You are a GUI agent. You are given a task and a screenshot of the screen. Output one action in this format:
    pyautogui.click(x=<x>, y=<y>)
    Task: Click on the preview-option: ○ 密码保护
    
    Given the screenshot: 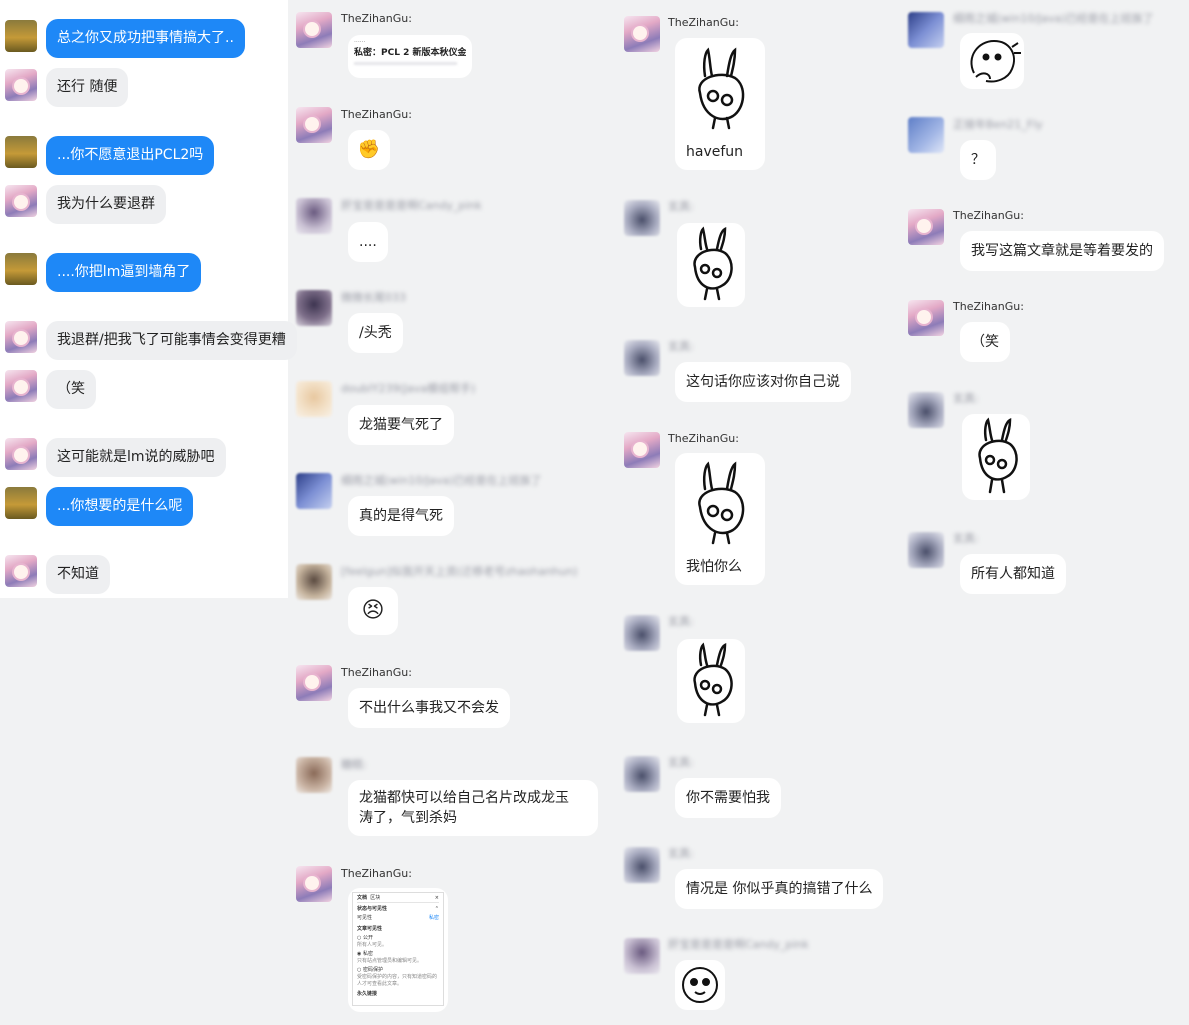 What is the action you would take?
    pyautogui.click(x=370, y=970)
    